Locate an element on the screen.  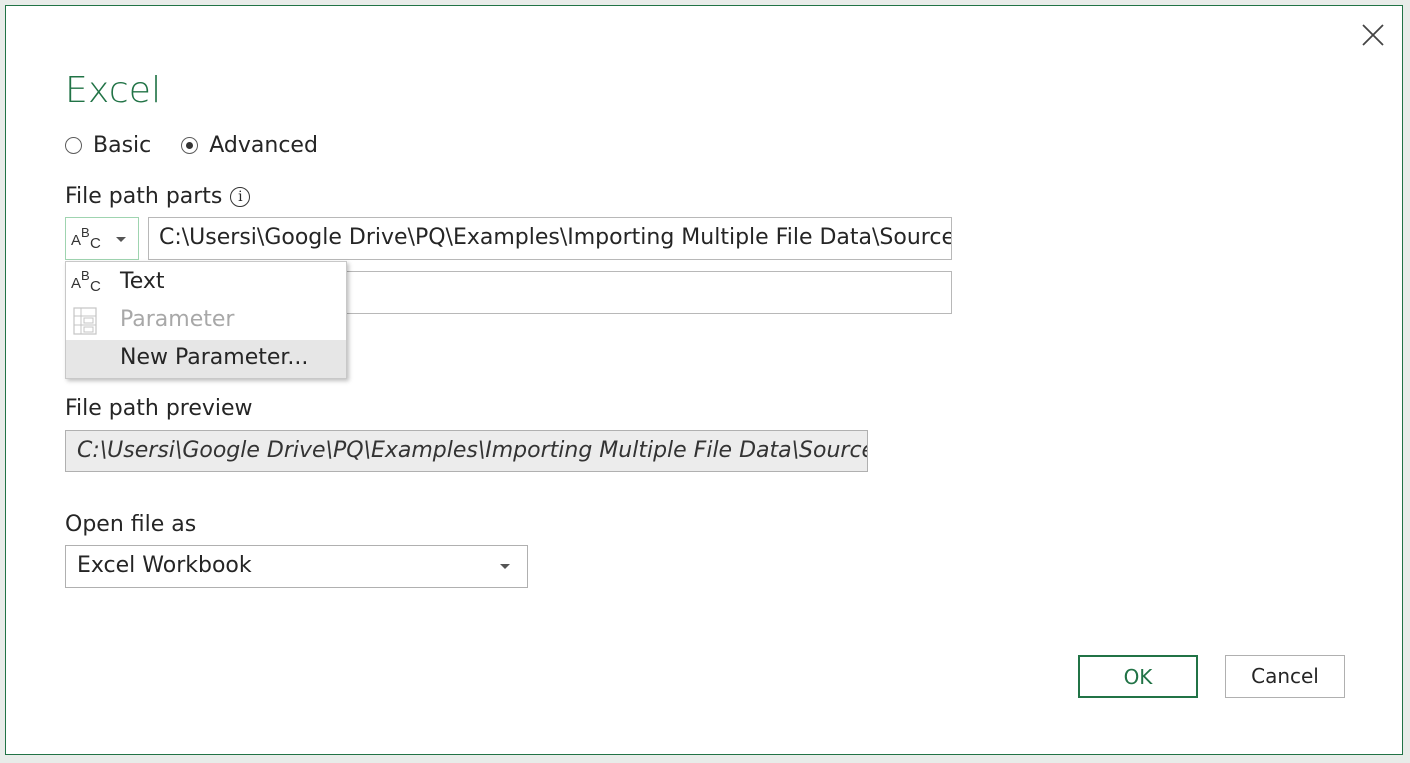
close-icon is located at coordinates (1373, 35).